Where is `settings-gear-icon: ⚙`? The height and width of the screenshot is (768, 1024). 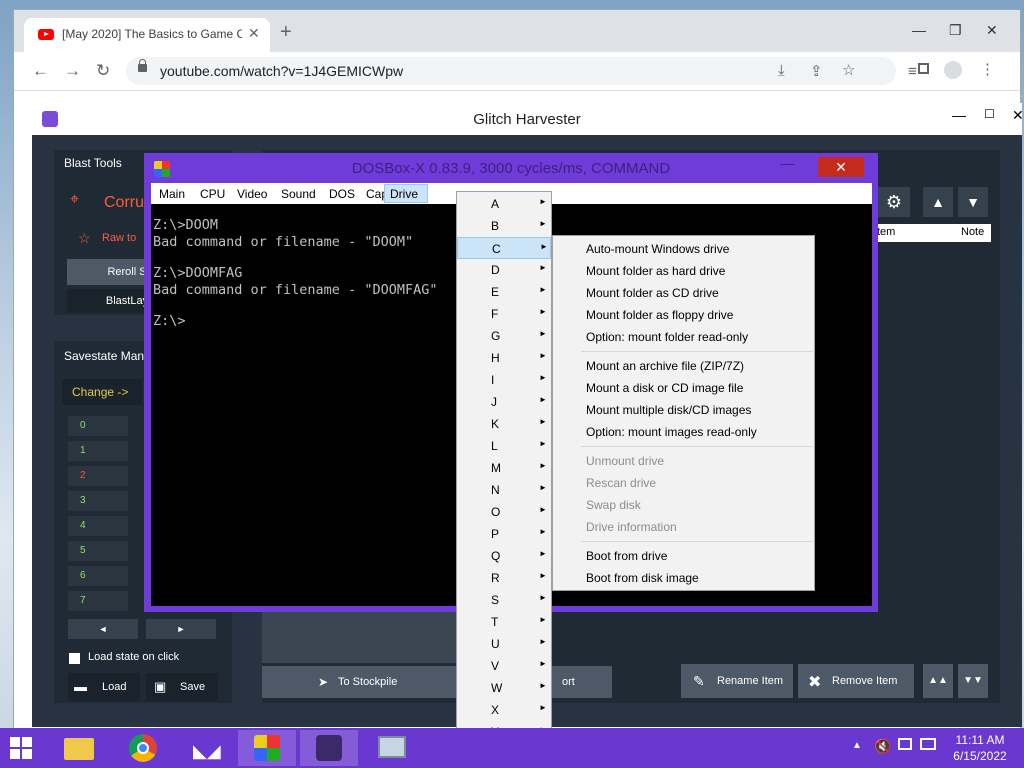 settings-gear-icon: ⚙ is located at coordinates (894, 202).